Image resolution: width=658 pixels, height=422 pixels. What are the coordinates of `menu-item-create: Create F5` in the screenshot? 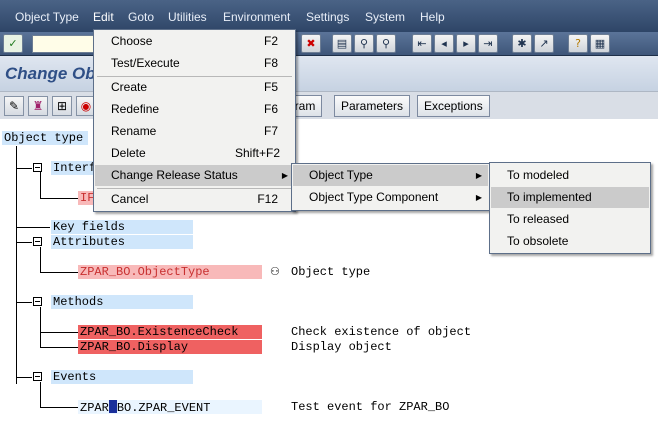 It's located at (194, 87).